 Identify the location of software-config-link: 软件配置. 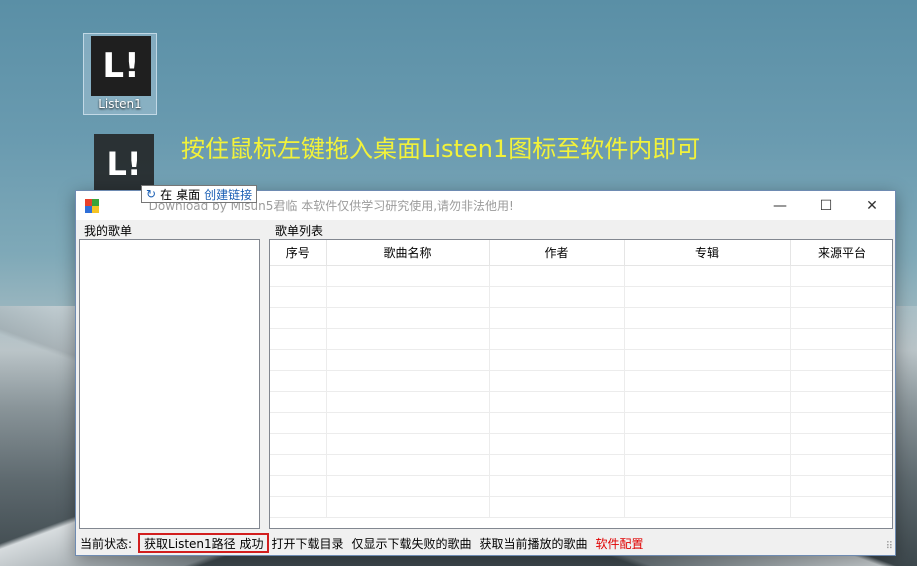
(620, 543).